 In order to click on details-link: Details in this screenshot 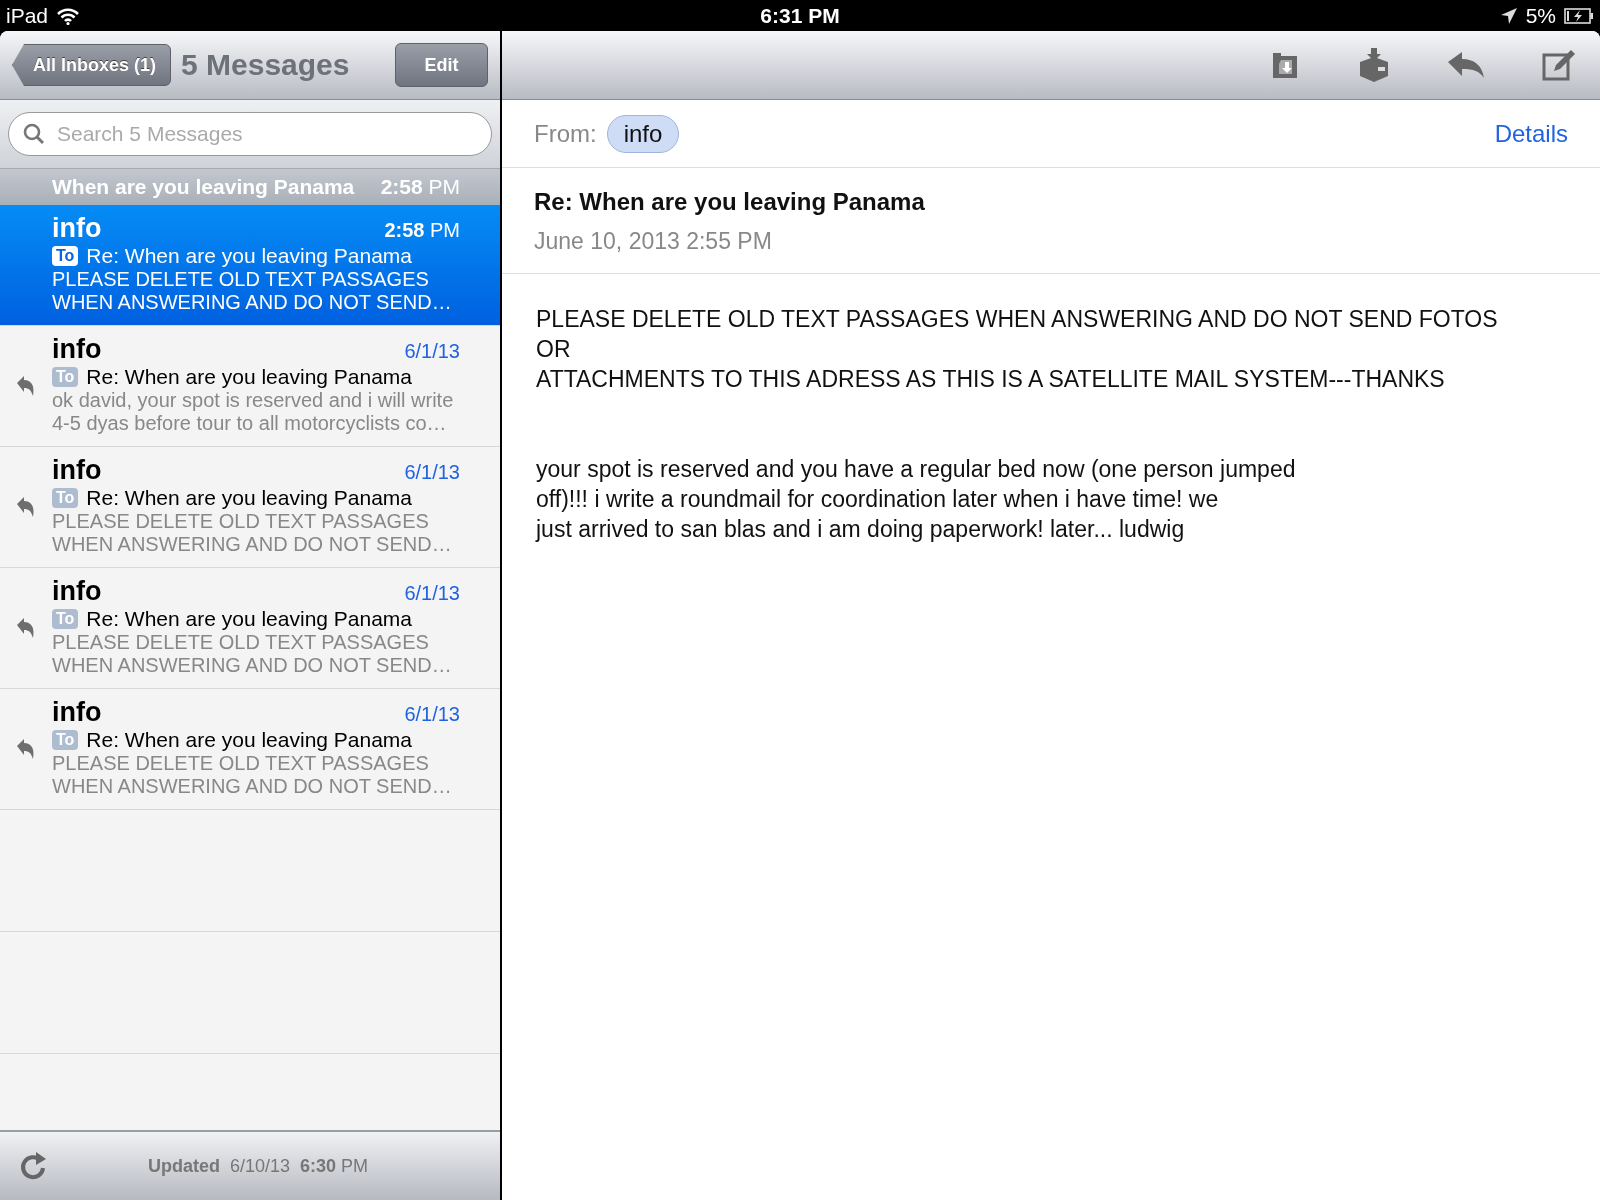, I will do `click(1531, 133)`.